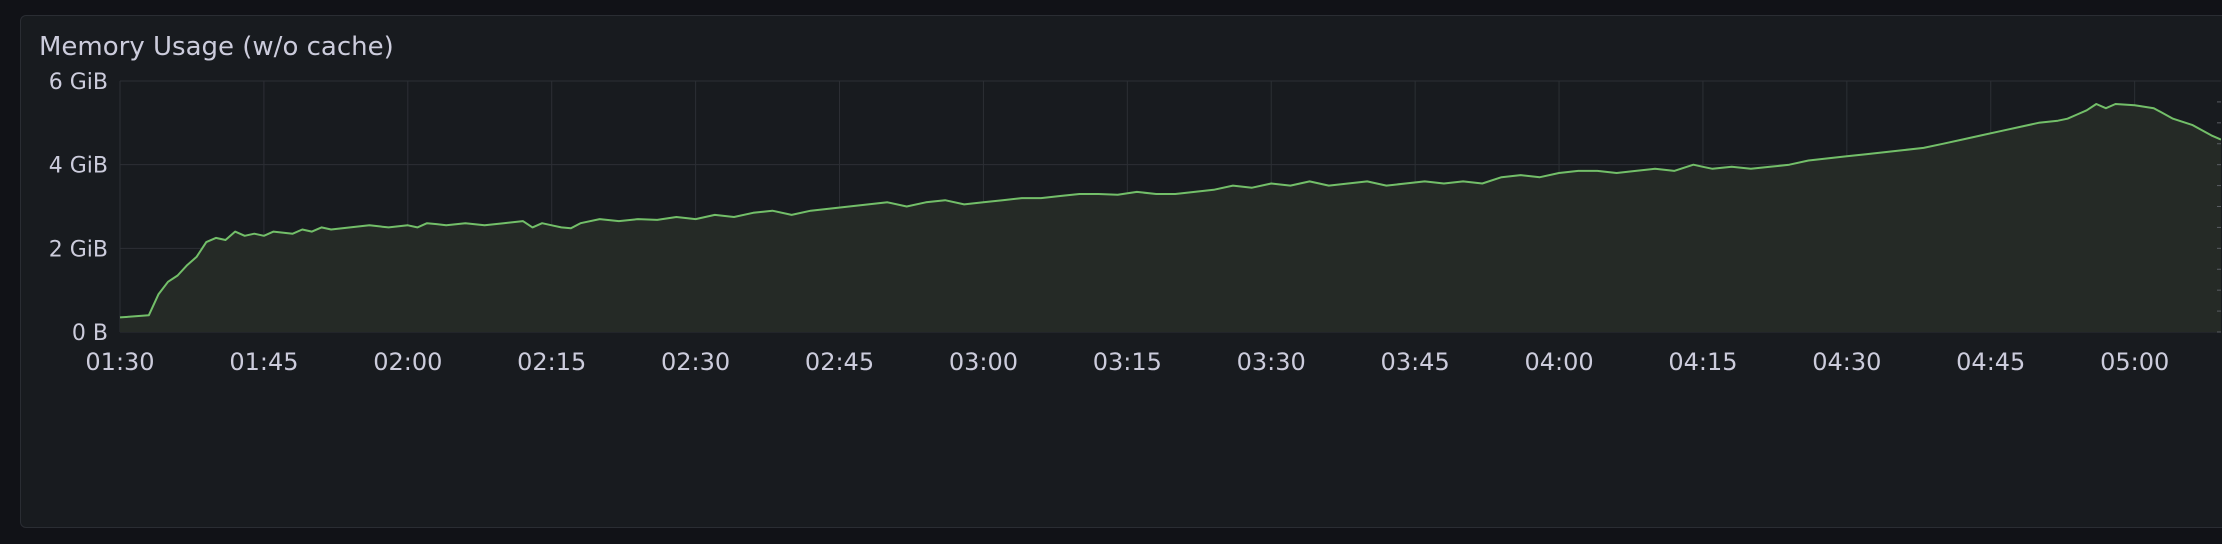 Image resolution: width=2222 pixels, height=544 pixels. Describe the element at coordinates (1558, 362) in the screenshot. I see `x-tick-label-10: 04:00` at that location.